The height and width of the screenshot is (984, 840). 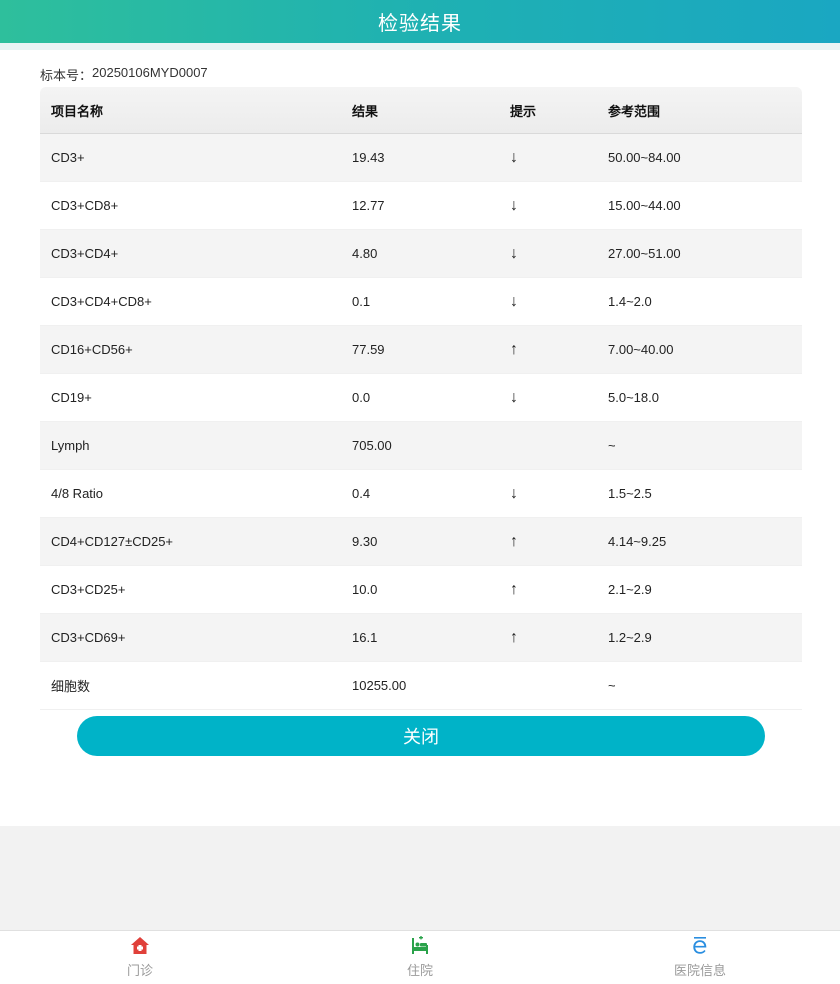 What do you see at coordinates (630, 301) in the screenshot?
I see `item-range: 1.4~2.0` at bounding box center [630, 301].